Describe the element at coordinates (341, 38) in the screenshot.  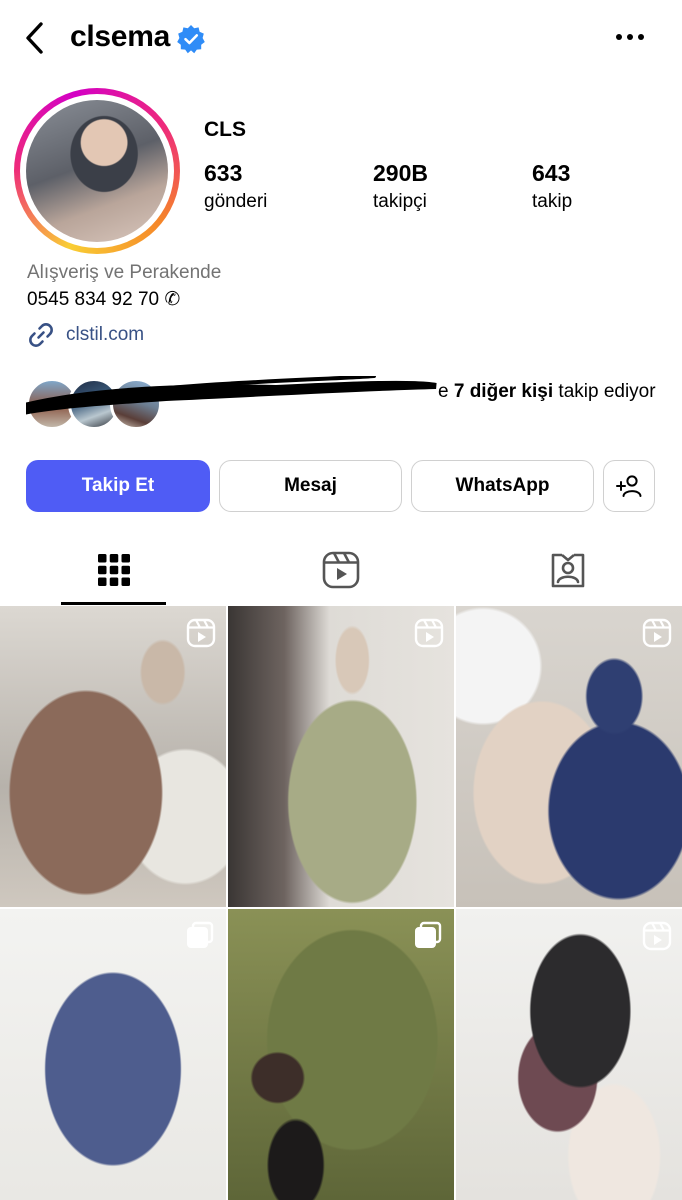
I see `profile-header: clsema` at that location.